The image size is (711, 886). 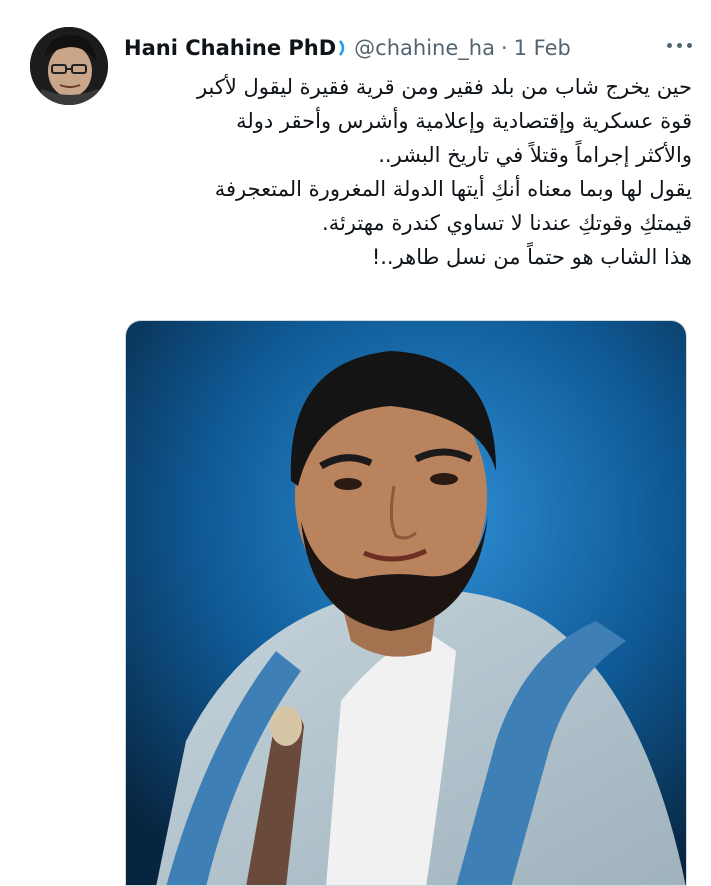 I want to click on avatar-image, so click(x=69, y=66).